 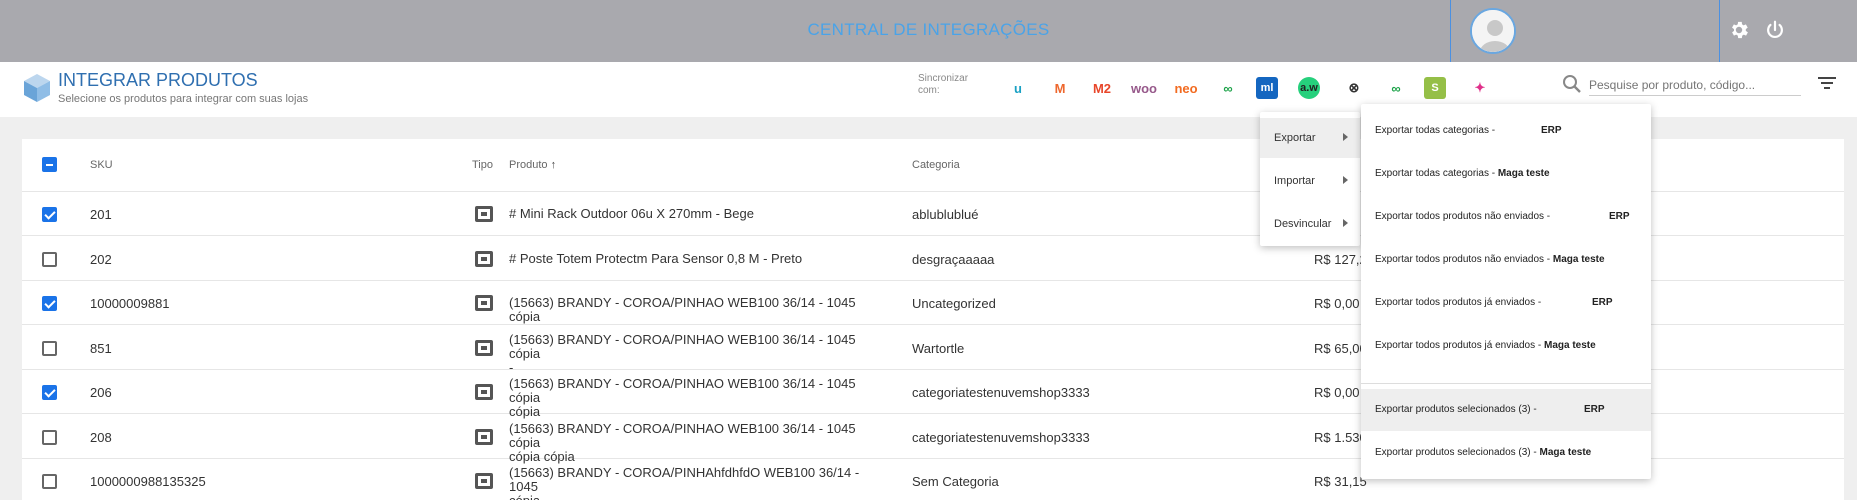 What do you see at coordinates (943, 78) in the screenshot?
I see `sync-label-line: Sincronizar` at bounding box center [943, 78].